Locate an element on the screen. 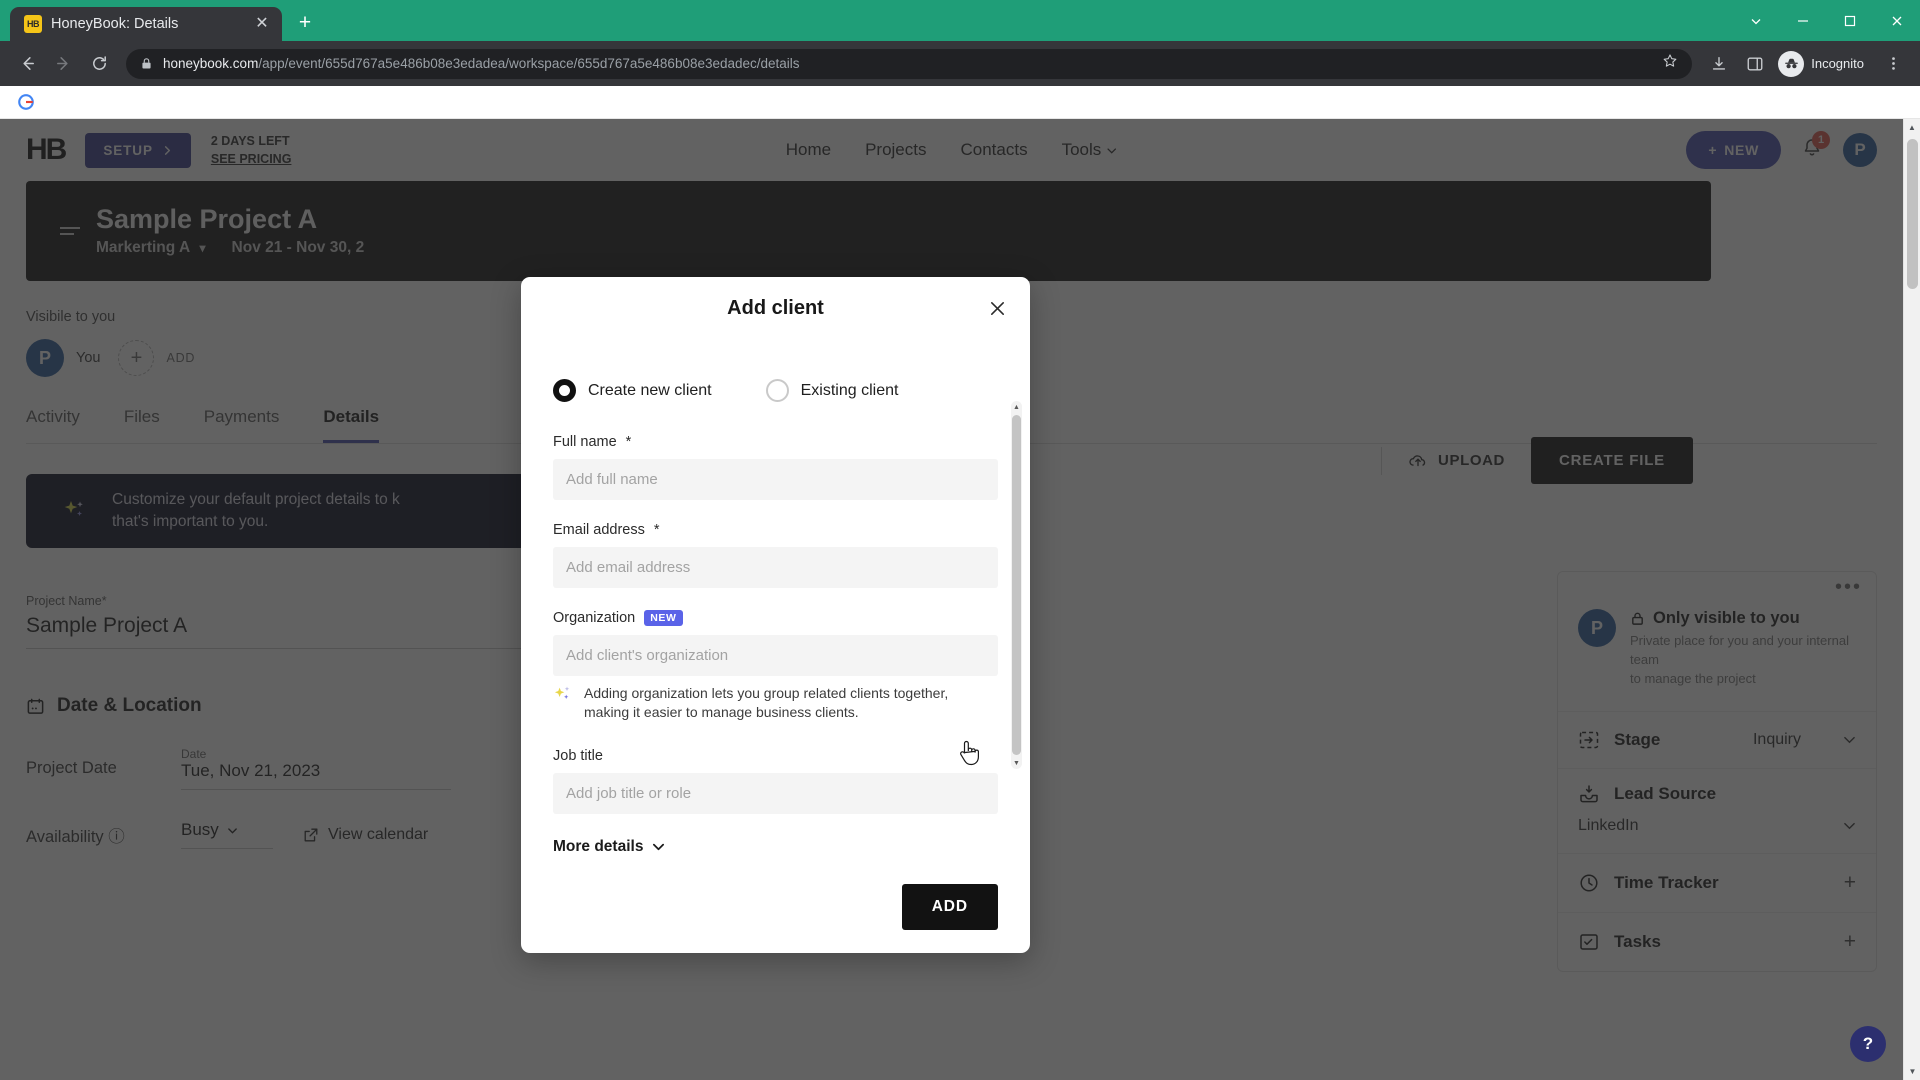 Image resolution: width=1920 pixels, height=1080 pixels. lock-icon is located at coordinates (146, 63).